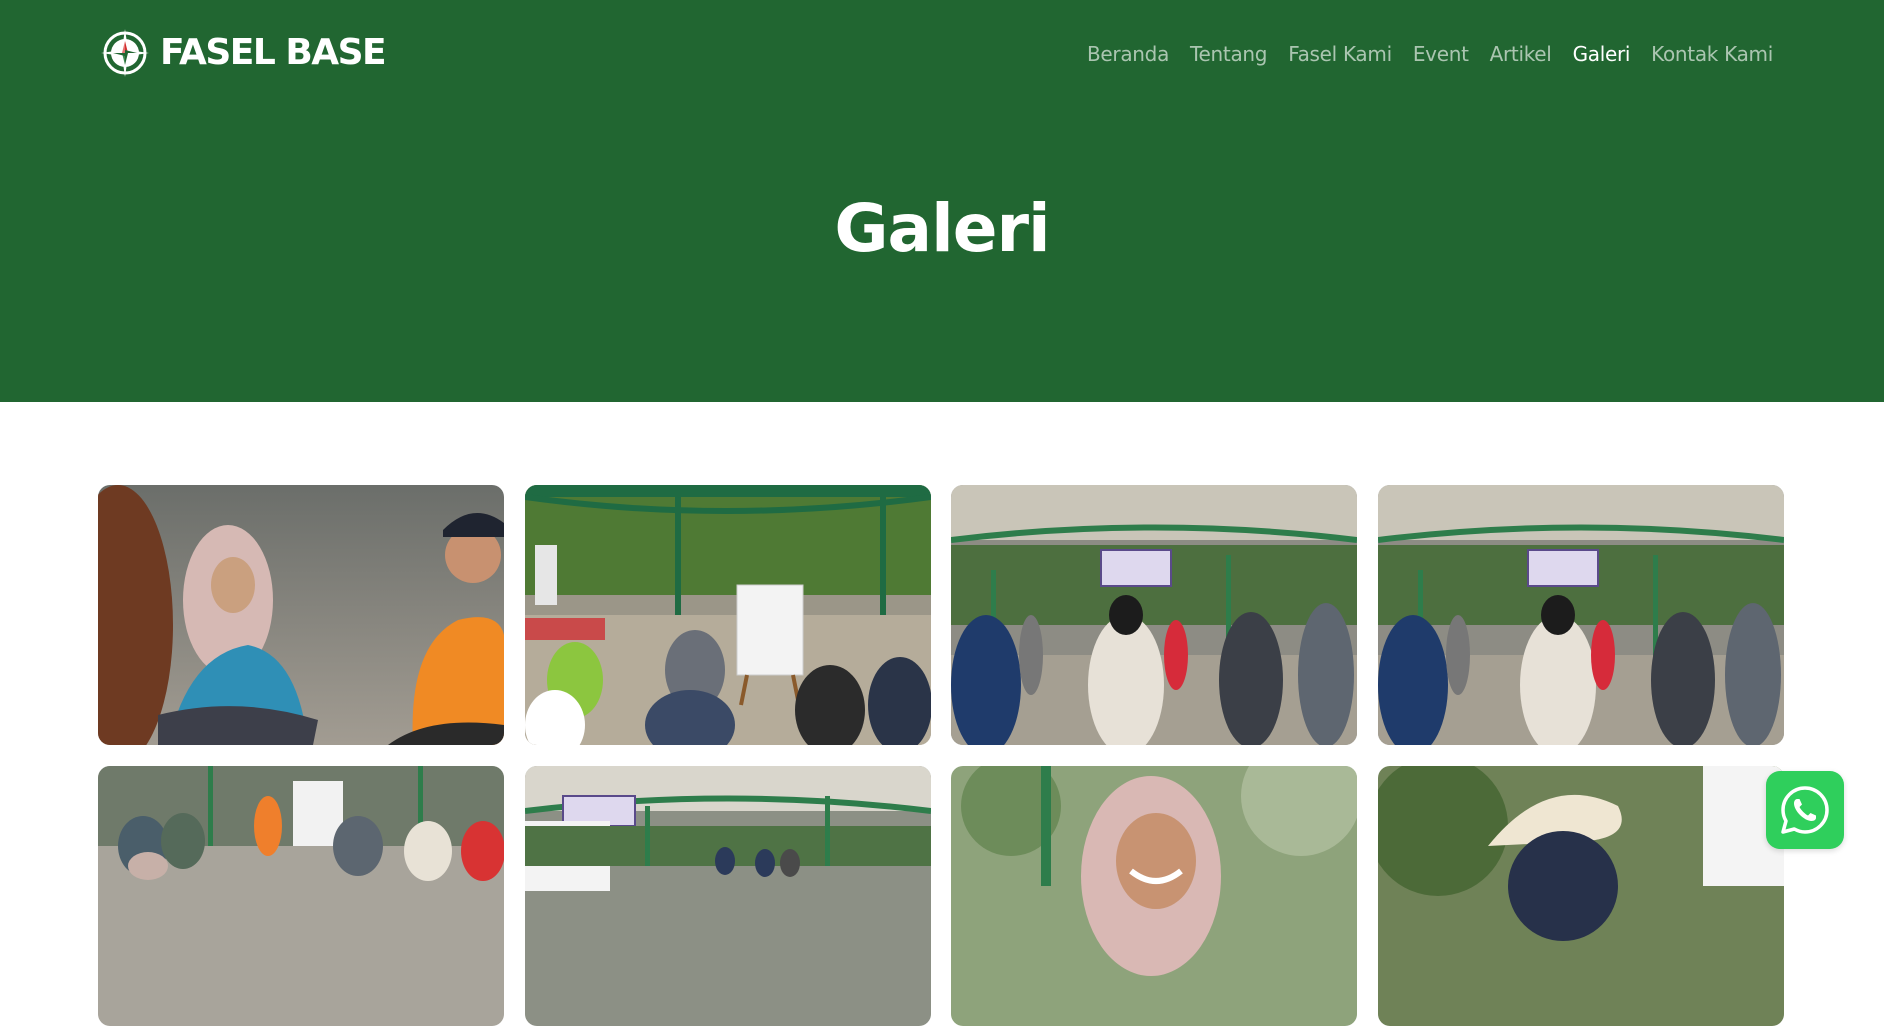 This screenshot has width=1884, height=1026. Describe the element at coordinates (273, 52) in the screenshot. I see `brand-name: FASEL BASE` at that location.